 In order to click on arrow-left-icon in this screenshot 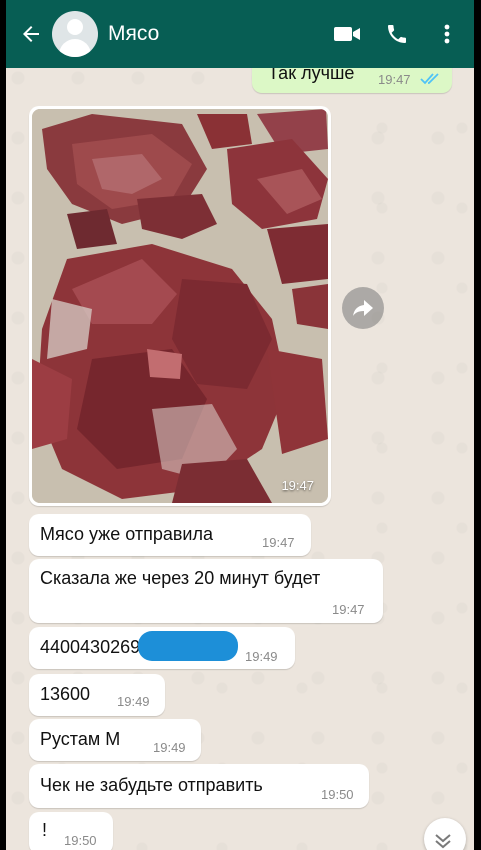, I will do `click(31, 34)`.